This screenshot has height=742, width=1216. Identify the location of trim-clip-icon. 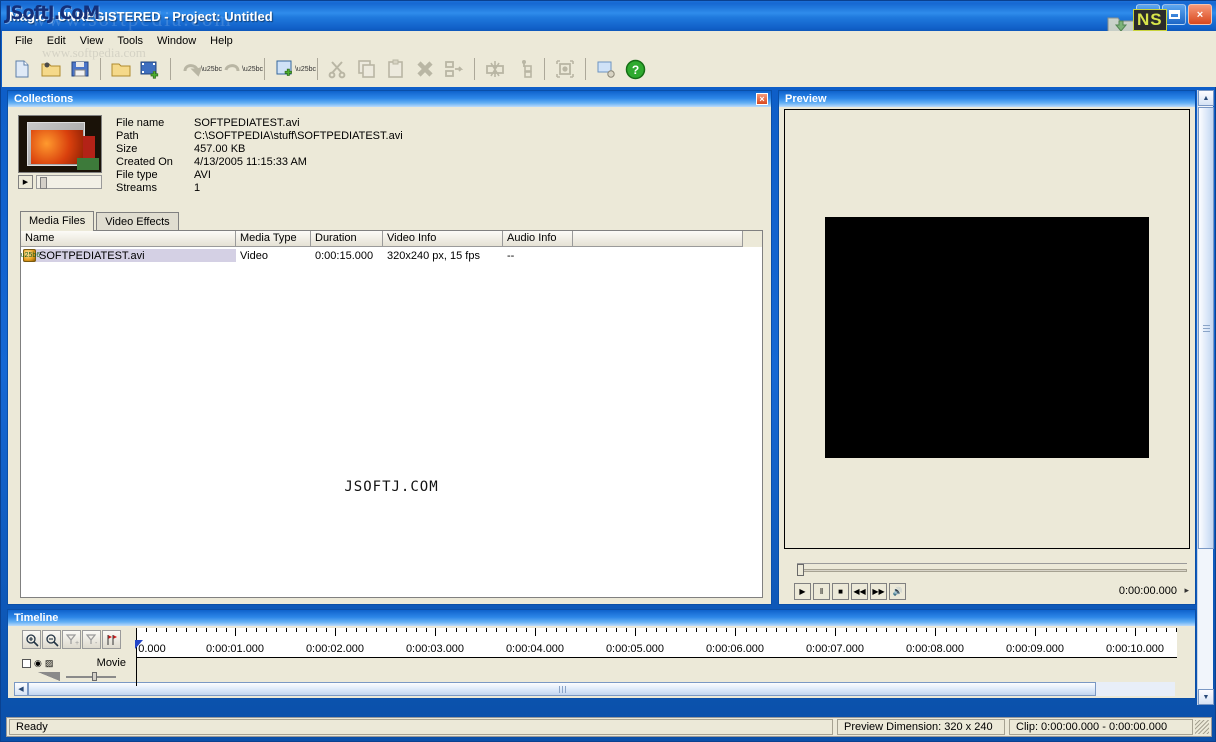
(524, 69).